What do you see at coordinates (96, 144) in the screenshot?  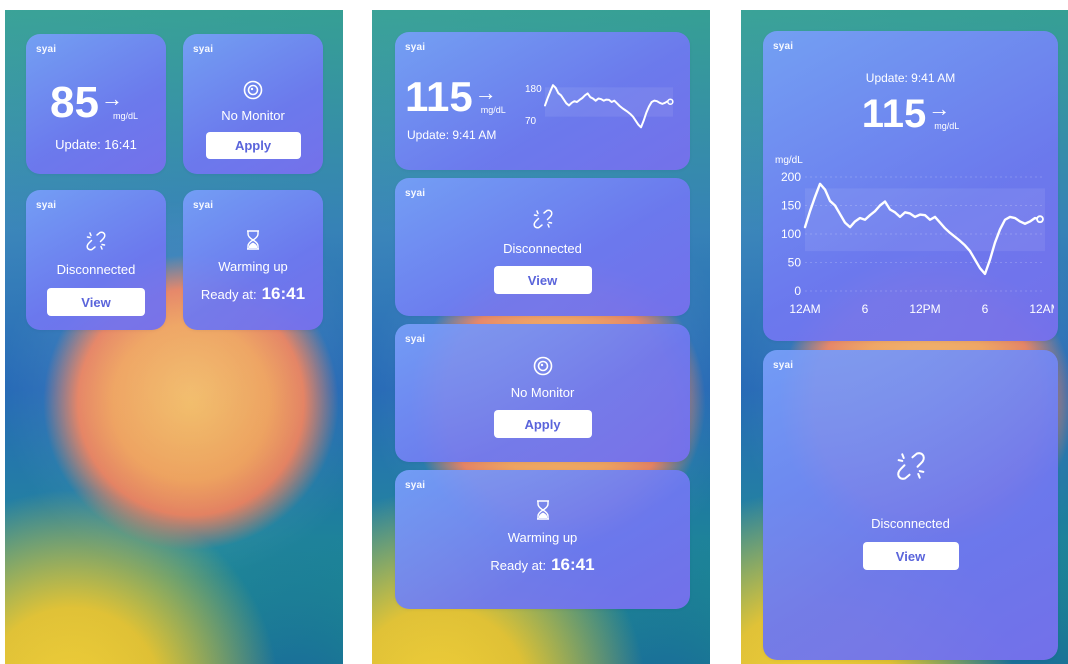 I see `update-time: Update: 16:41` at bounding box center [96, 144].